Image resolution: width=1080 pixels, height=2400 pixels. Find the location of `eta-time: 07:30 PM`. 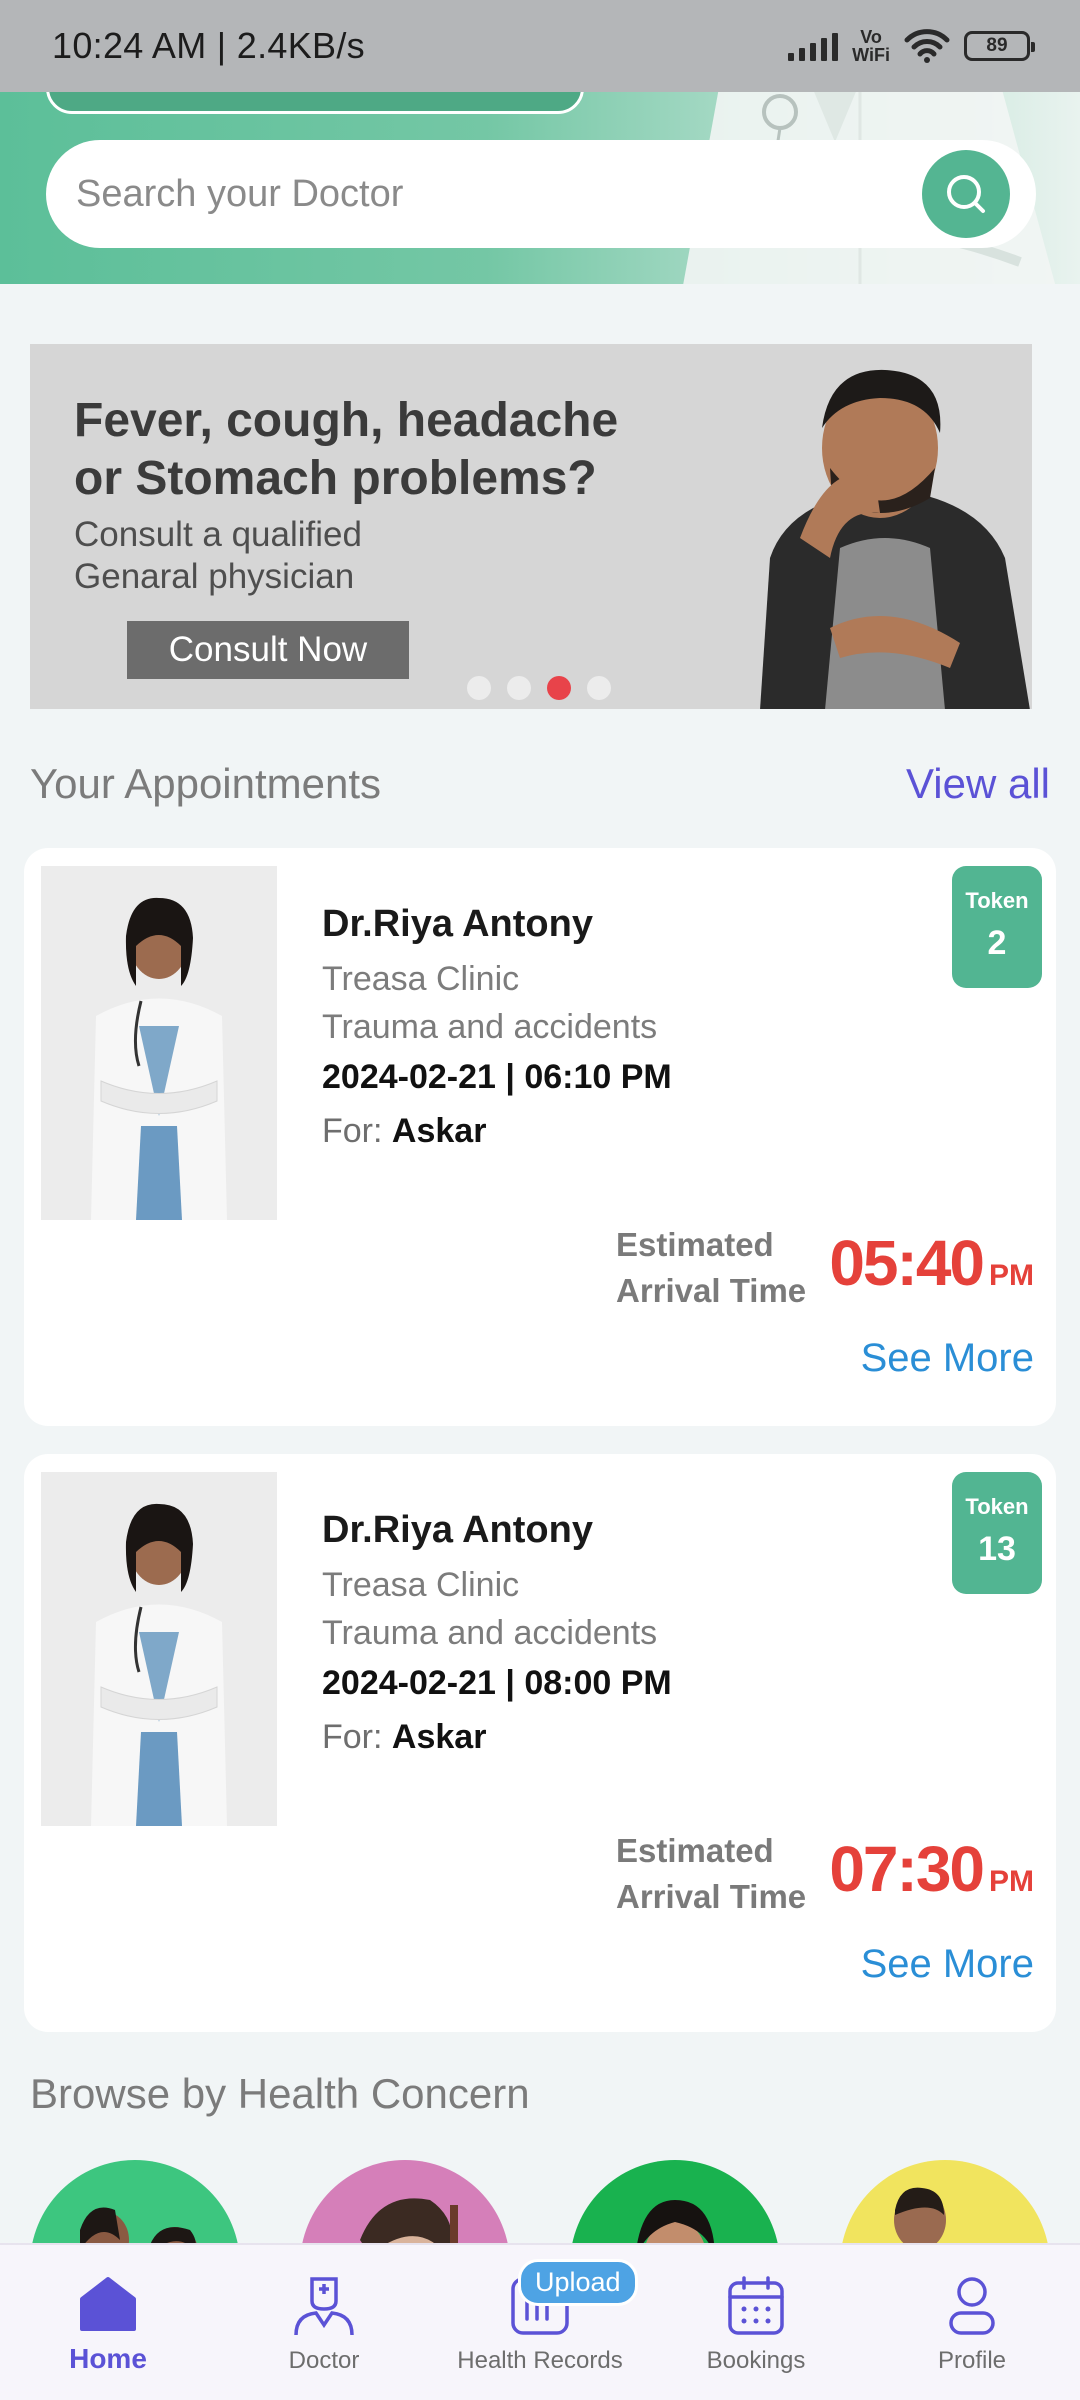

eta-time: 07:30 PM is located at coordinates (931, 1869).